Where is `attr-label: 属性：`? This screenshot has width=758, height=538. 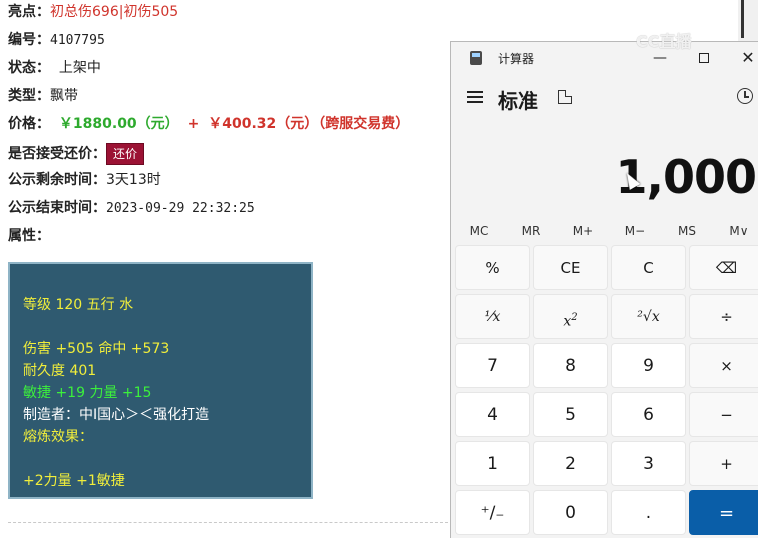 attr-label: 属性： is located at coordinates (29, 236).